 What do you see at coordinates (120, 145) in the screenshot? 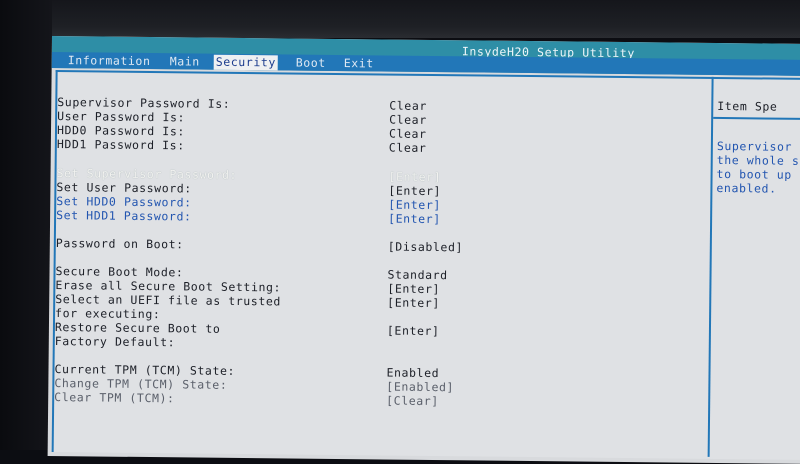
I see `setting-label: HDD1 Password Is:` at bounding box center [120, 145].